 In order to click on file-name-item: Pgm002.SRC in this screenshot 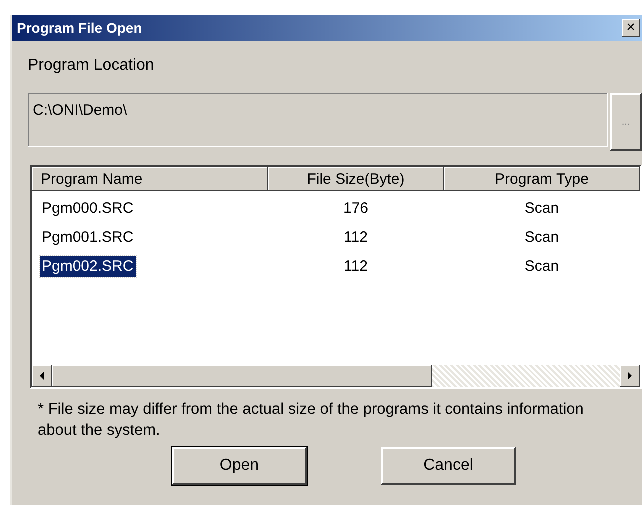, I will do `click(88, 266)`.